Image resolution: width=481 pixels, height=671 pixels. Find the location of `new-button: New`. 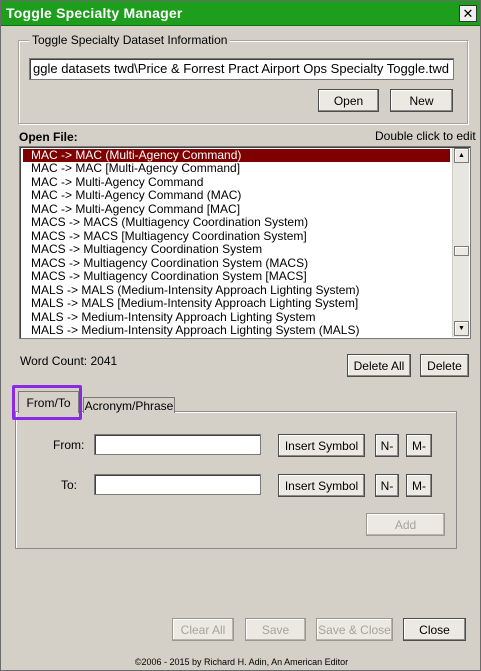

new-button: New is located at coordinates (421, 100).